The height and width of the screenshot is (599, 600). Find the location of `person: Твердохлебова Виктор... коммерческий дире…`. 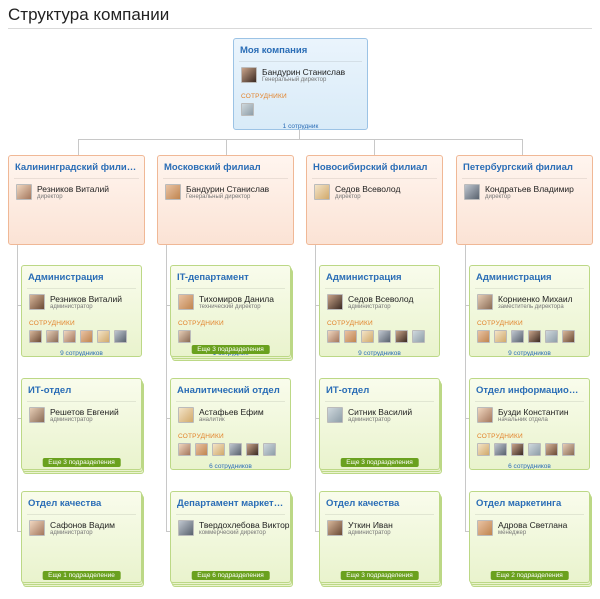

person: Твердохлебова Виктор... коммерческий дире… is located at coordinates (234, 531).